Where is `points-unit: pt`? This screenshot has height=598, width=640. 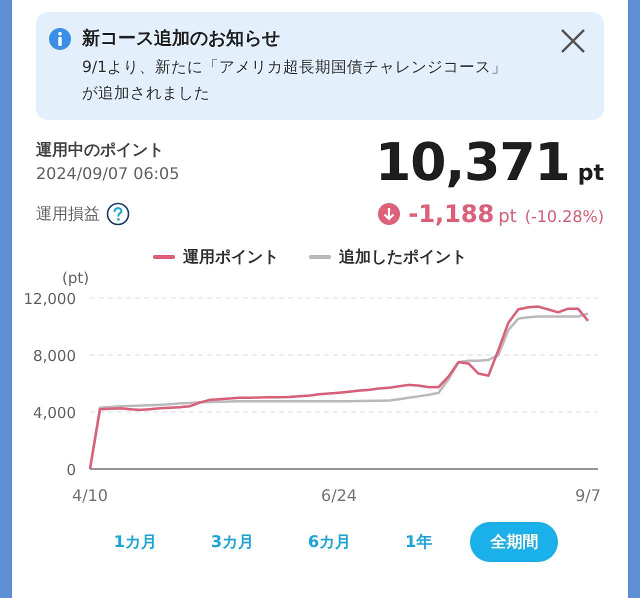 points-unit: pt is located at coordinates (591, 173).